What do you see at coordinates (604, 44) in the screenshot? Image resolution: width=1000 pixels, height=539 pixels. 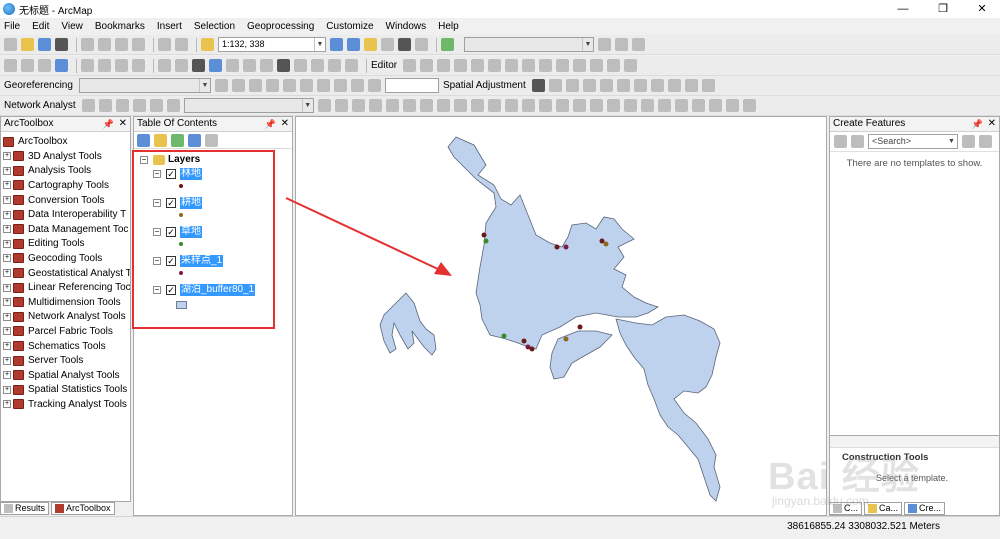 I see `hammer-icon` at bounding box center [604, 44].